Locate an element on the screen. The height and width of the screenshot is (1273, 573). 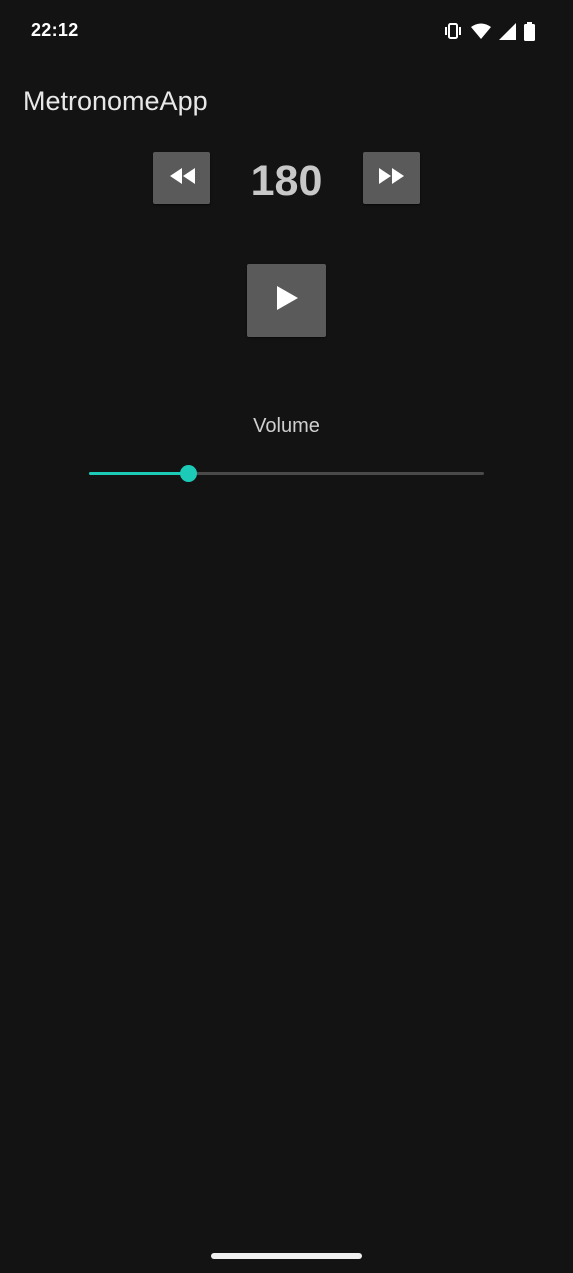
wifi-icon is located at coordinates (481, 31).